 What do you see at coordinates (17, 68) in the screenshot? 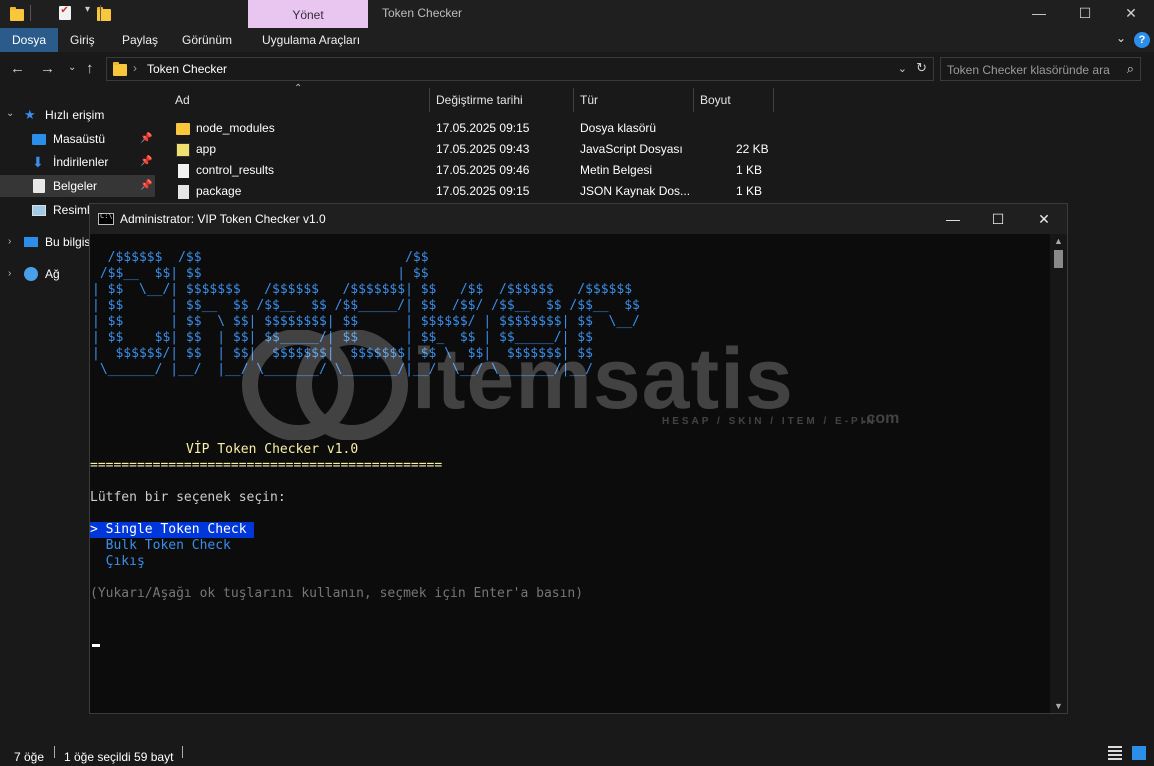
I see `back-icon: ←` at bounding box center [17, 68].